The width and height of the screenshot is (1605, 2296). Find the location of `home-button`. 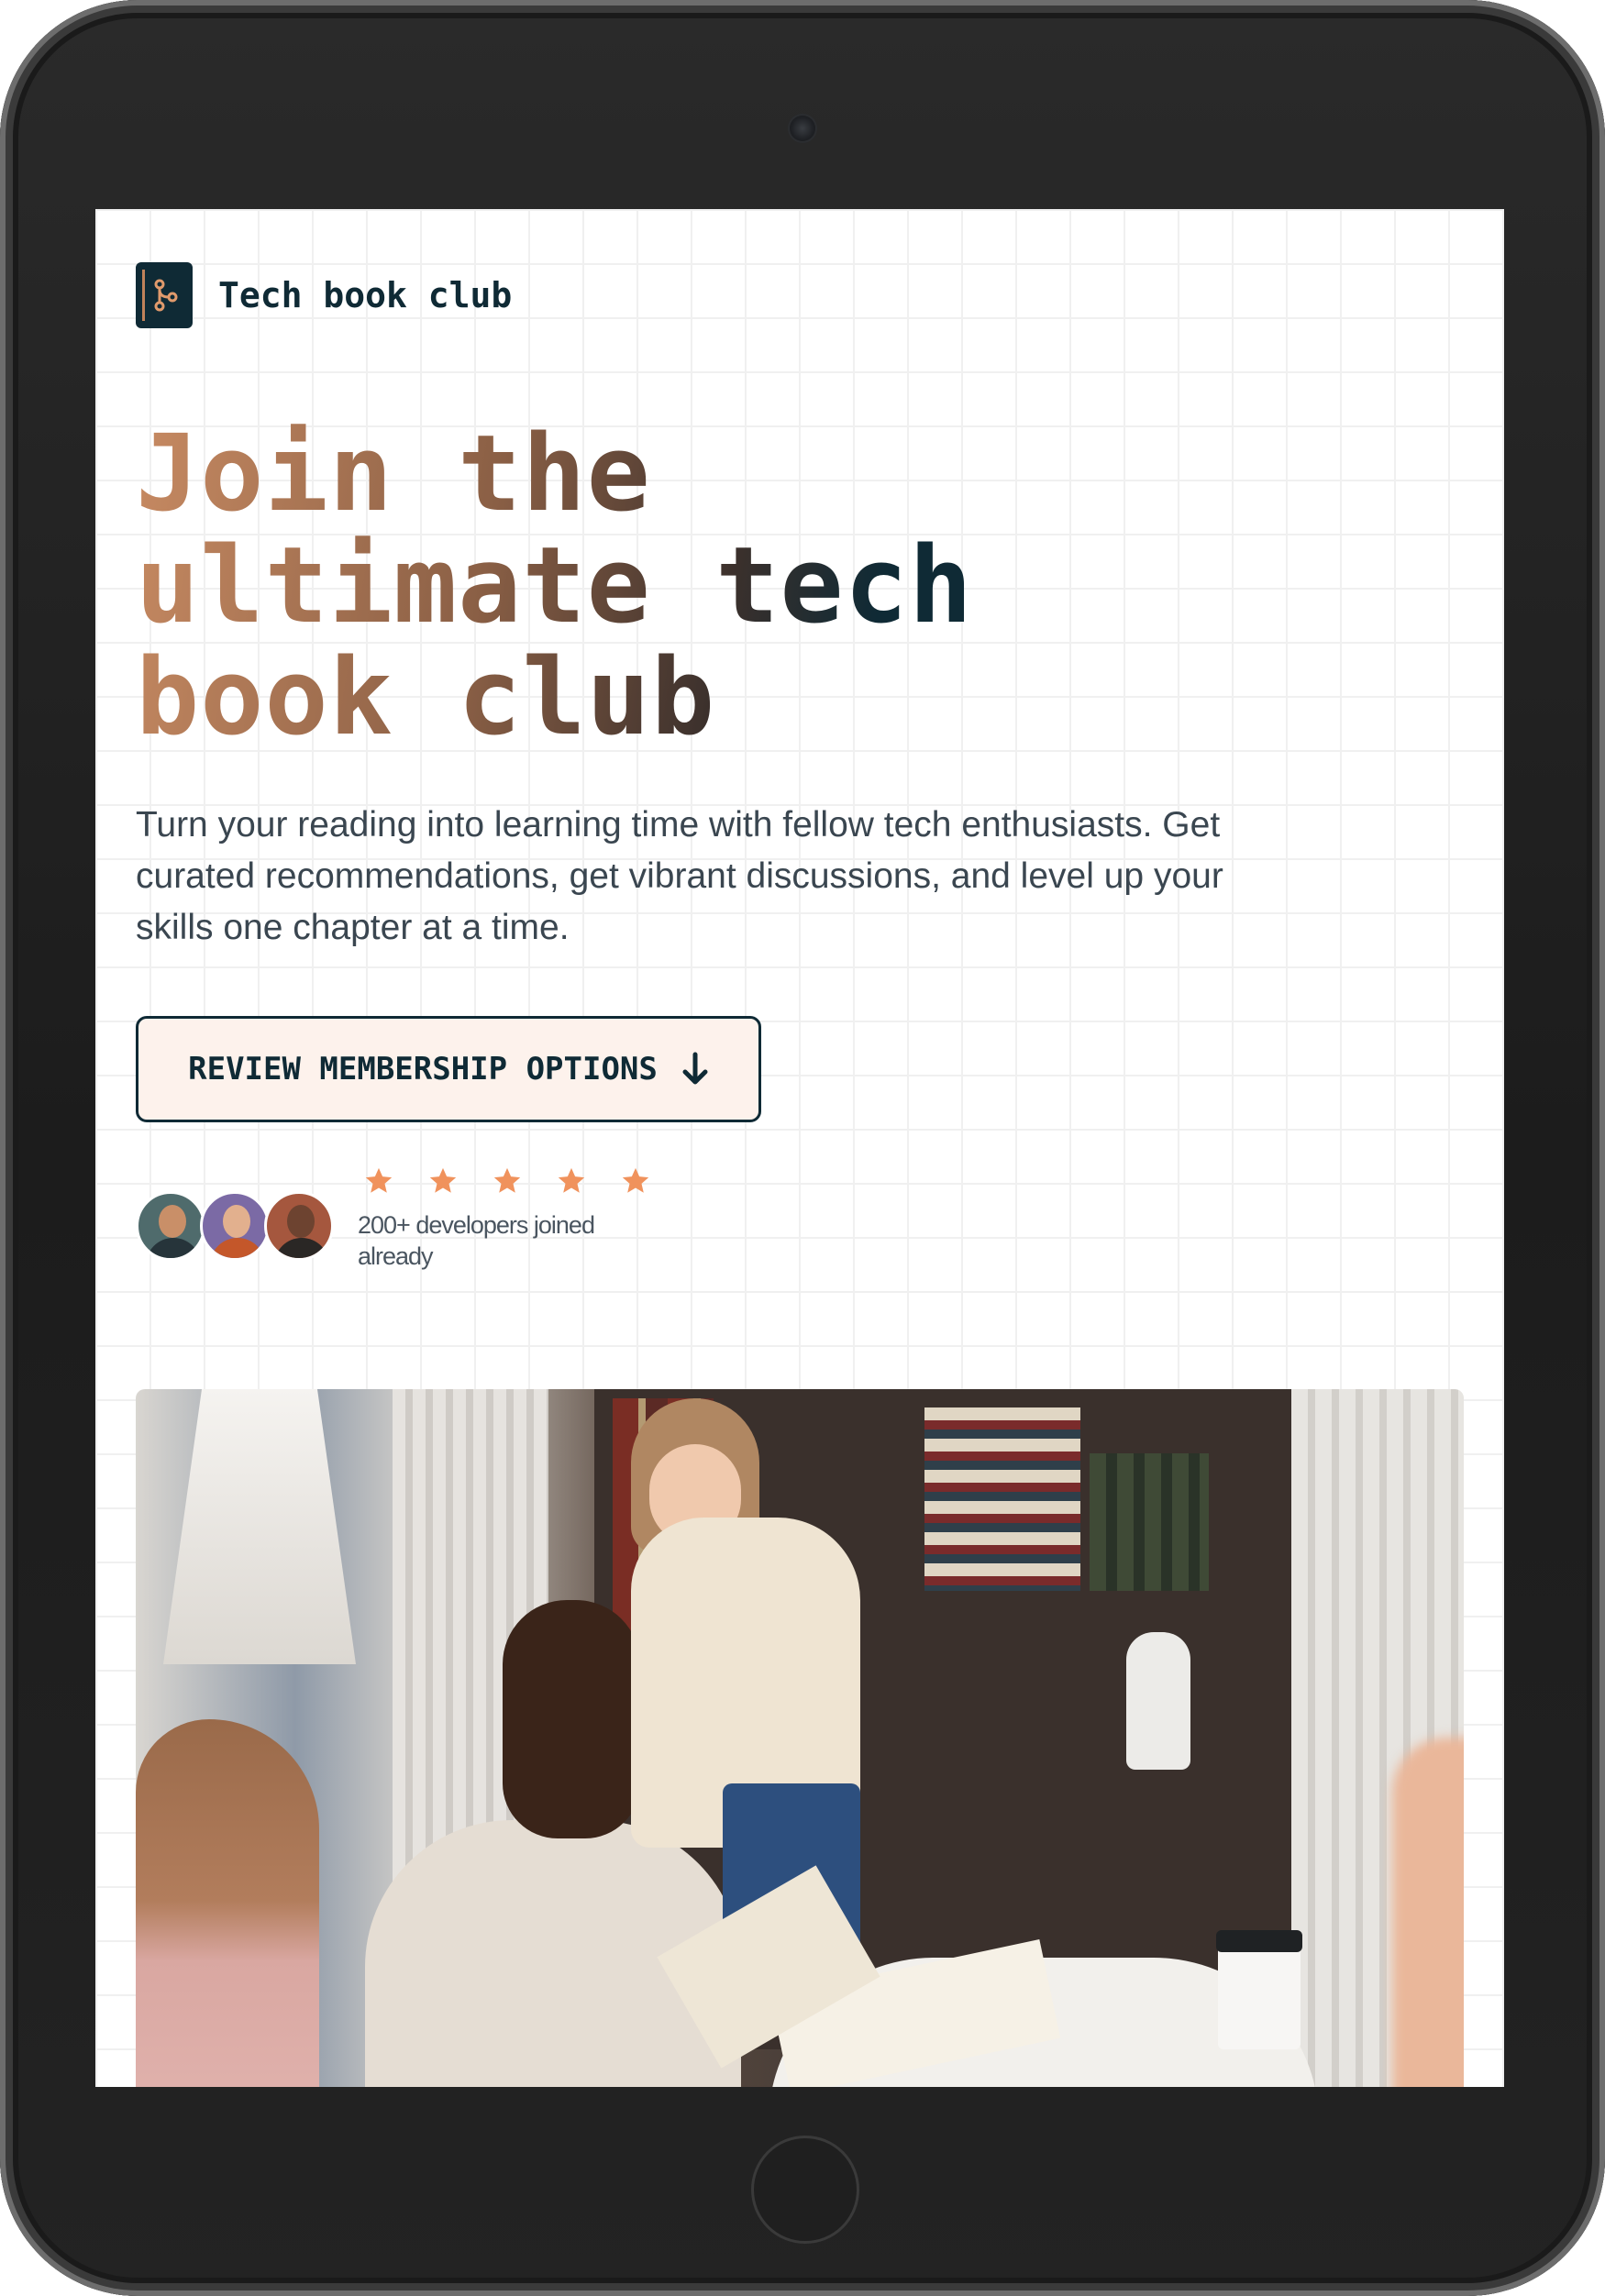

home-button is located at coordinates (805, 2190).